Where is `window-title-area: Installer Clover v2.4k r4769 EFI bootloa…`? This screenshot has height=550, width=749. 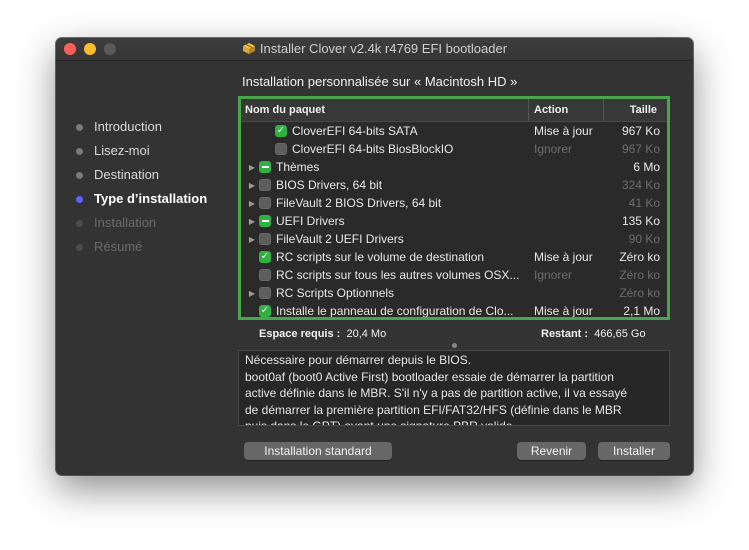
window-title-area: Installer Clover v2.4k r4769 EFI bootloa… is located at coordinates (374, 49).